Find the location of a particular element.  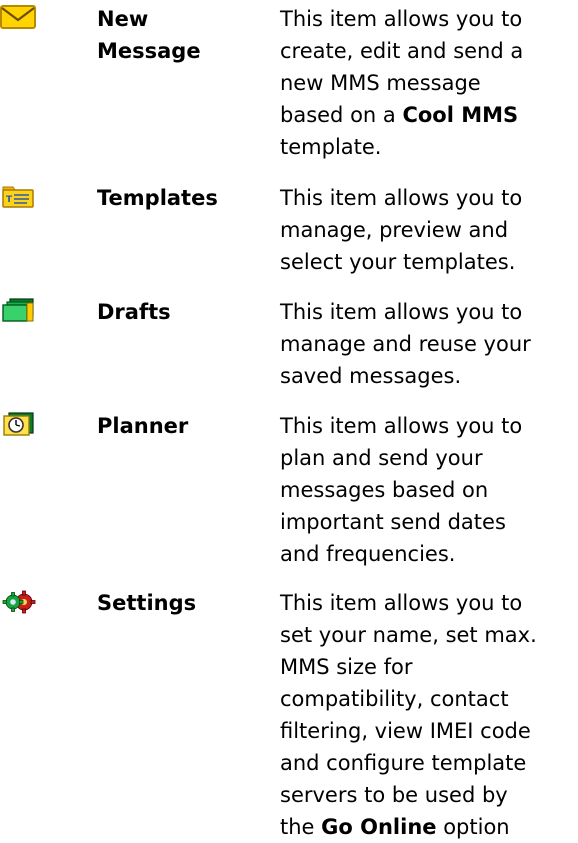

item-description-line: select your templates. is located at coordinates (398, 262).